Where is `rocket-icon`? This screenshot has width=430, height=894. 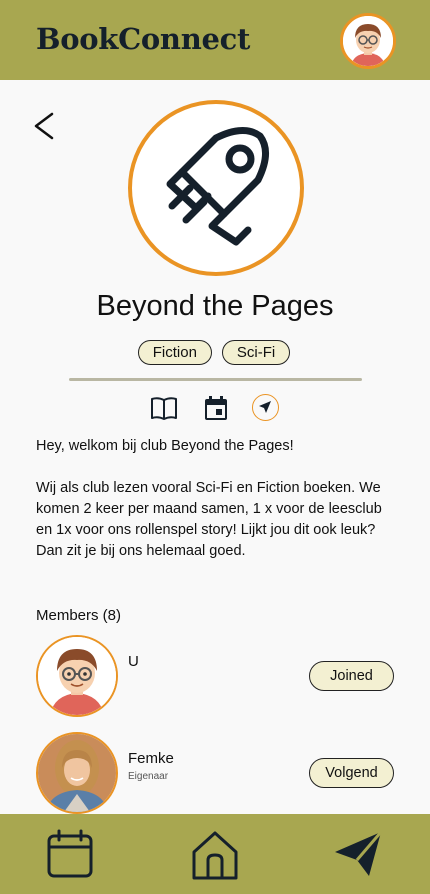 rocket-icon is located at coordinates (217, 186).